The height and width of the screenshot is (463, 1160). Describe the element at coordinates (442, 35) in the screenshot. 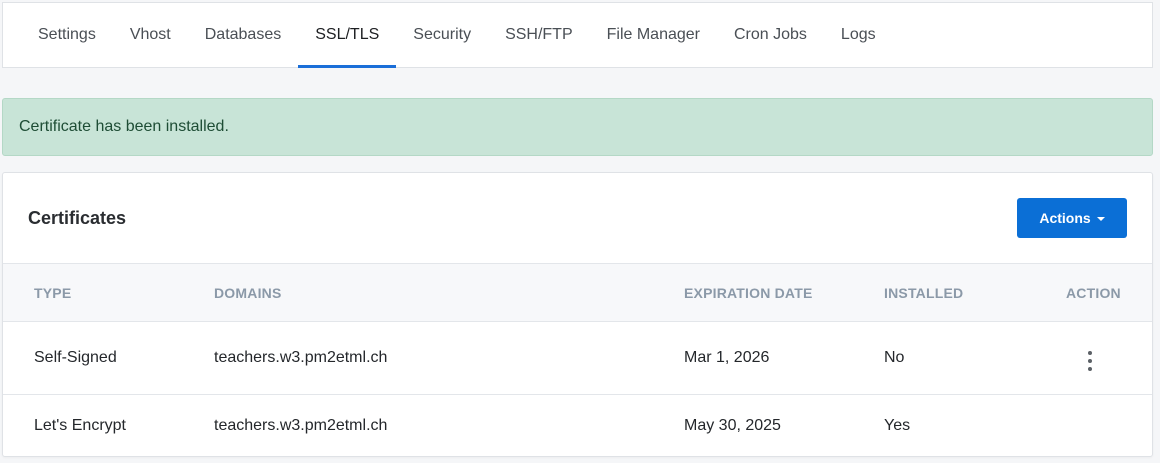

I see `tab-security: Security` at that location.